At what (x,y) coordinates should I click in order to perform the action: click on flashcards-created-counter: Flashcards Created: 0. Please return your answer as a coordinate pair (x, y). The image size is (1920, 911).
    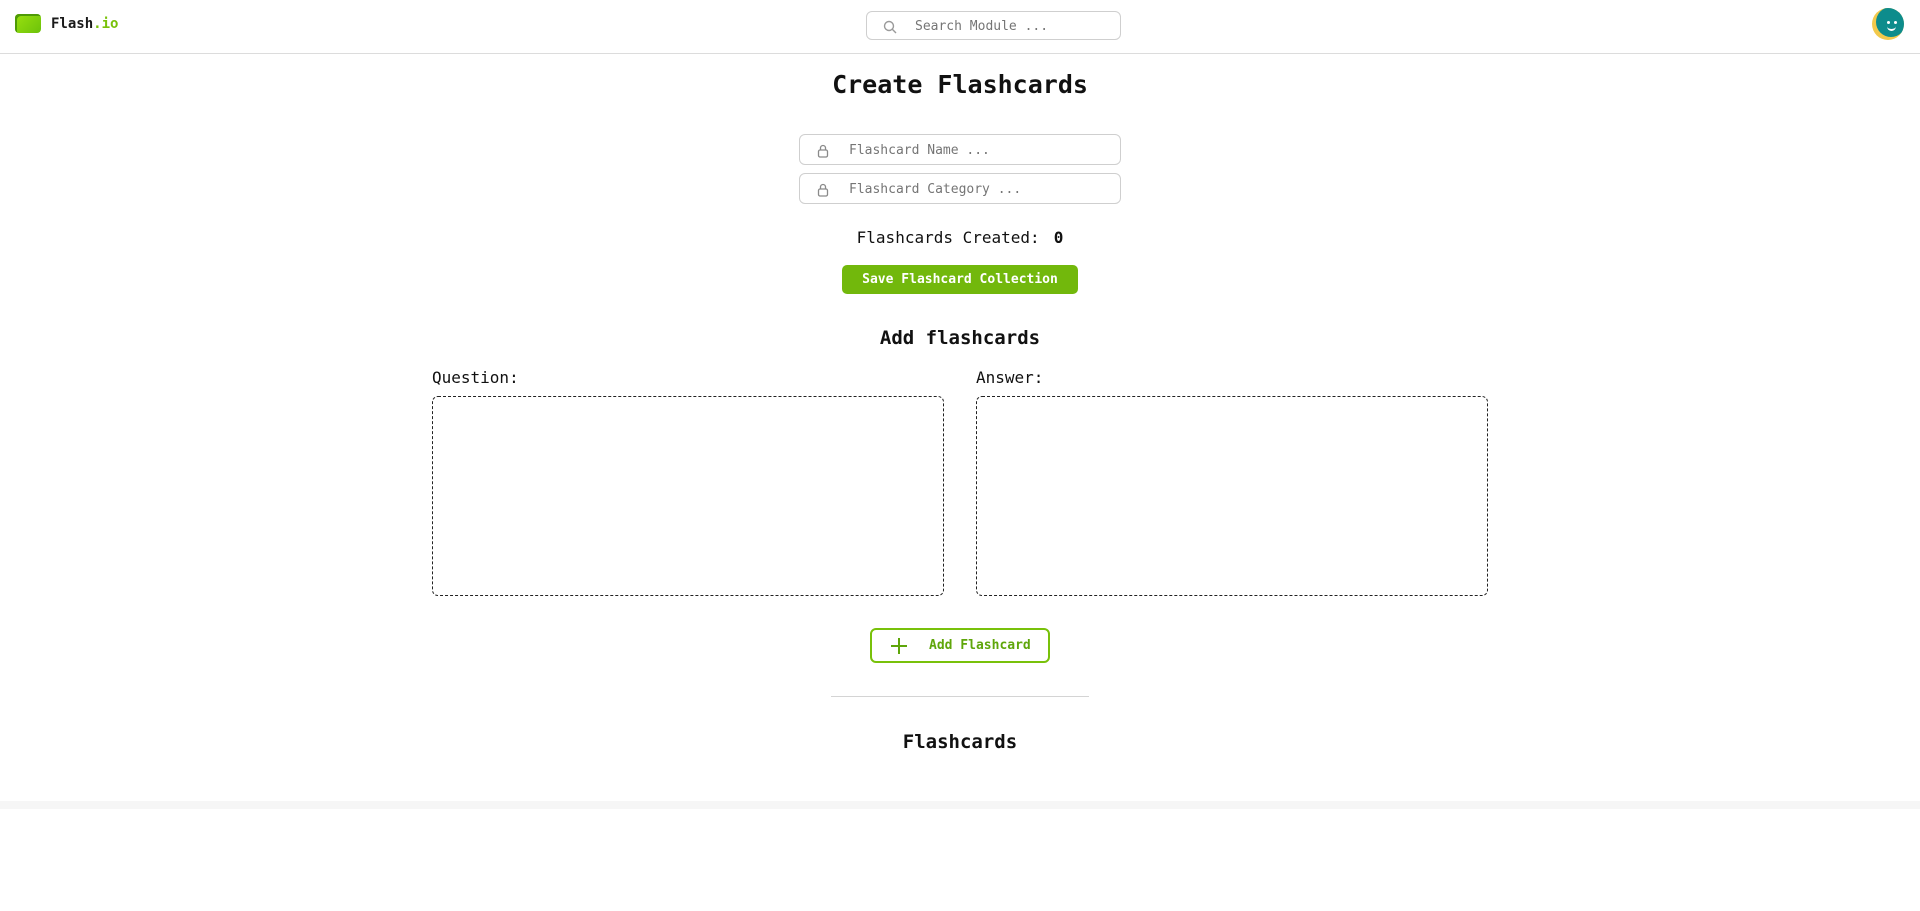
    Looking at the image, I should click on (960, 237).